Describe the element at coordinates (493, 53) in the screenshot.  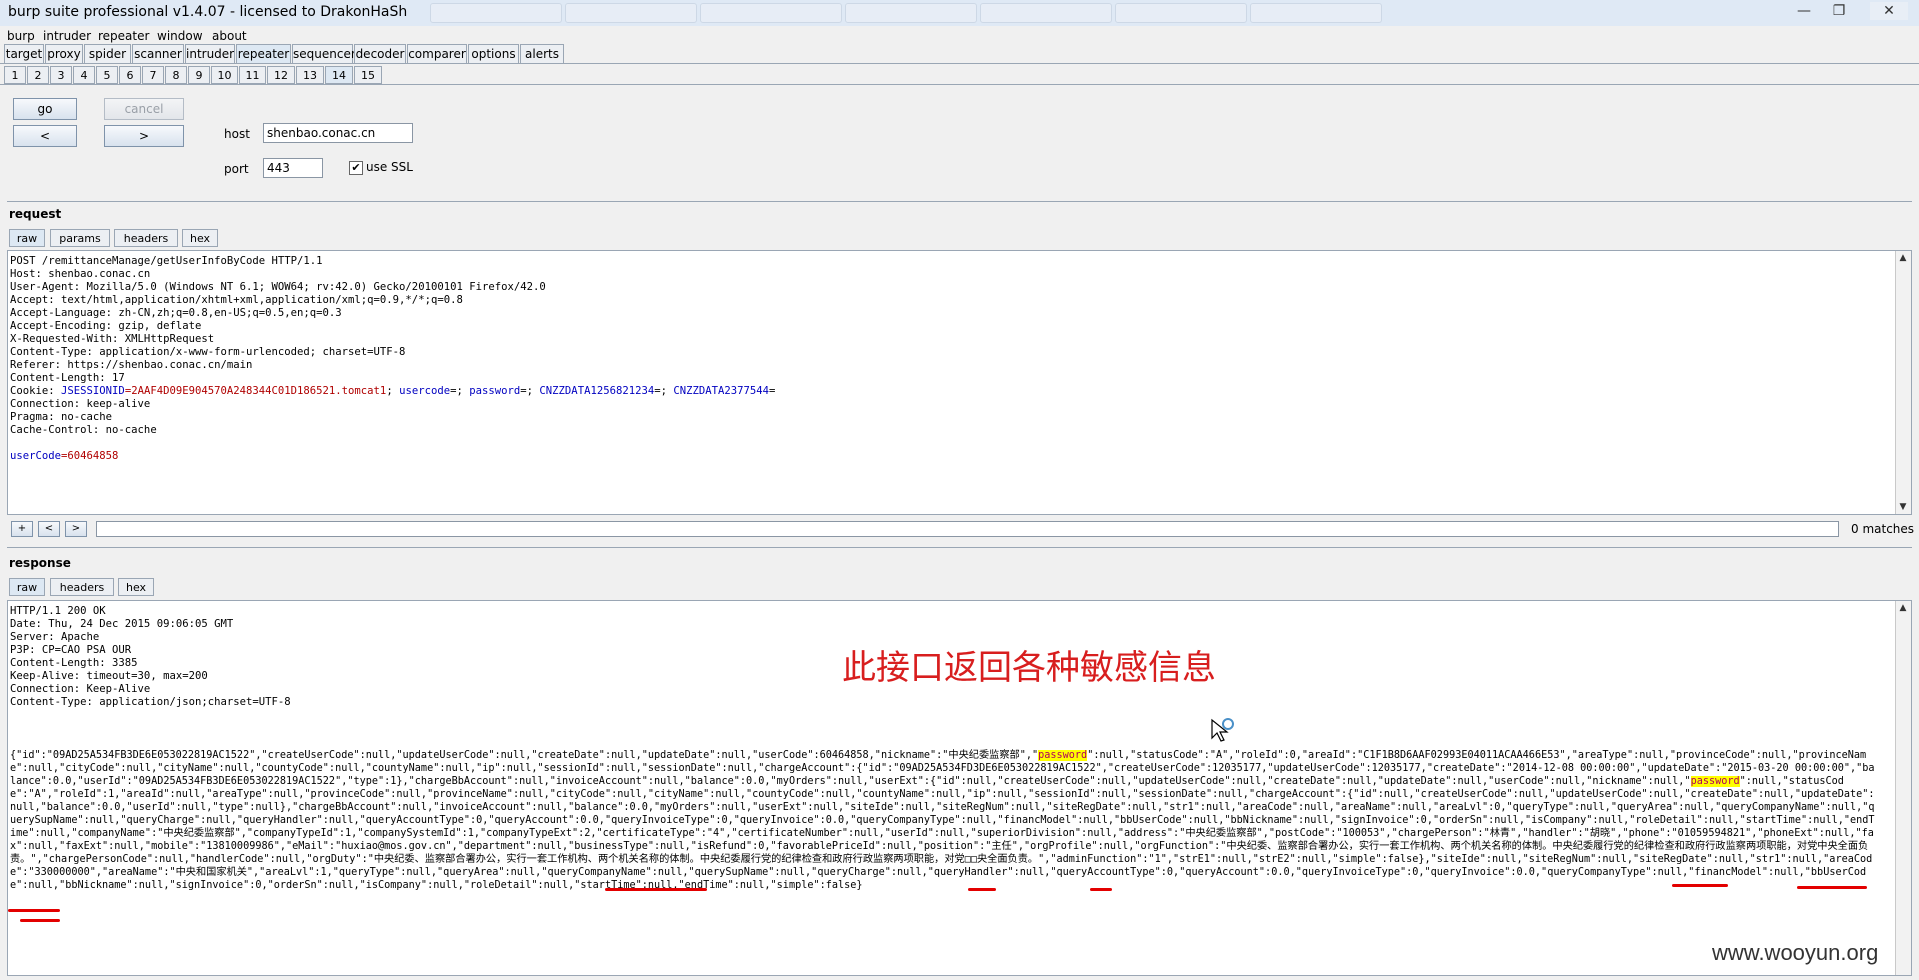
I see `tab-options: options` at that location.